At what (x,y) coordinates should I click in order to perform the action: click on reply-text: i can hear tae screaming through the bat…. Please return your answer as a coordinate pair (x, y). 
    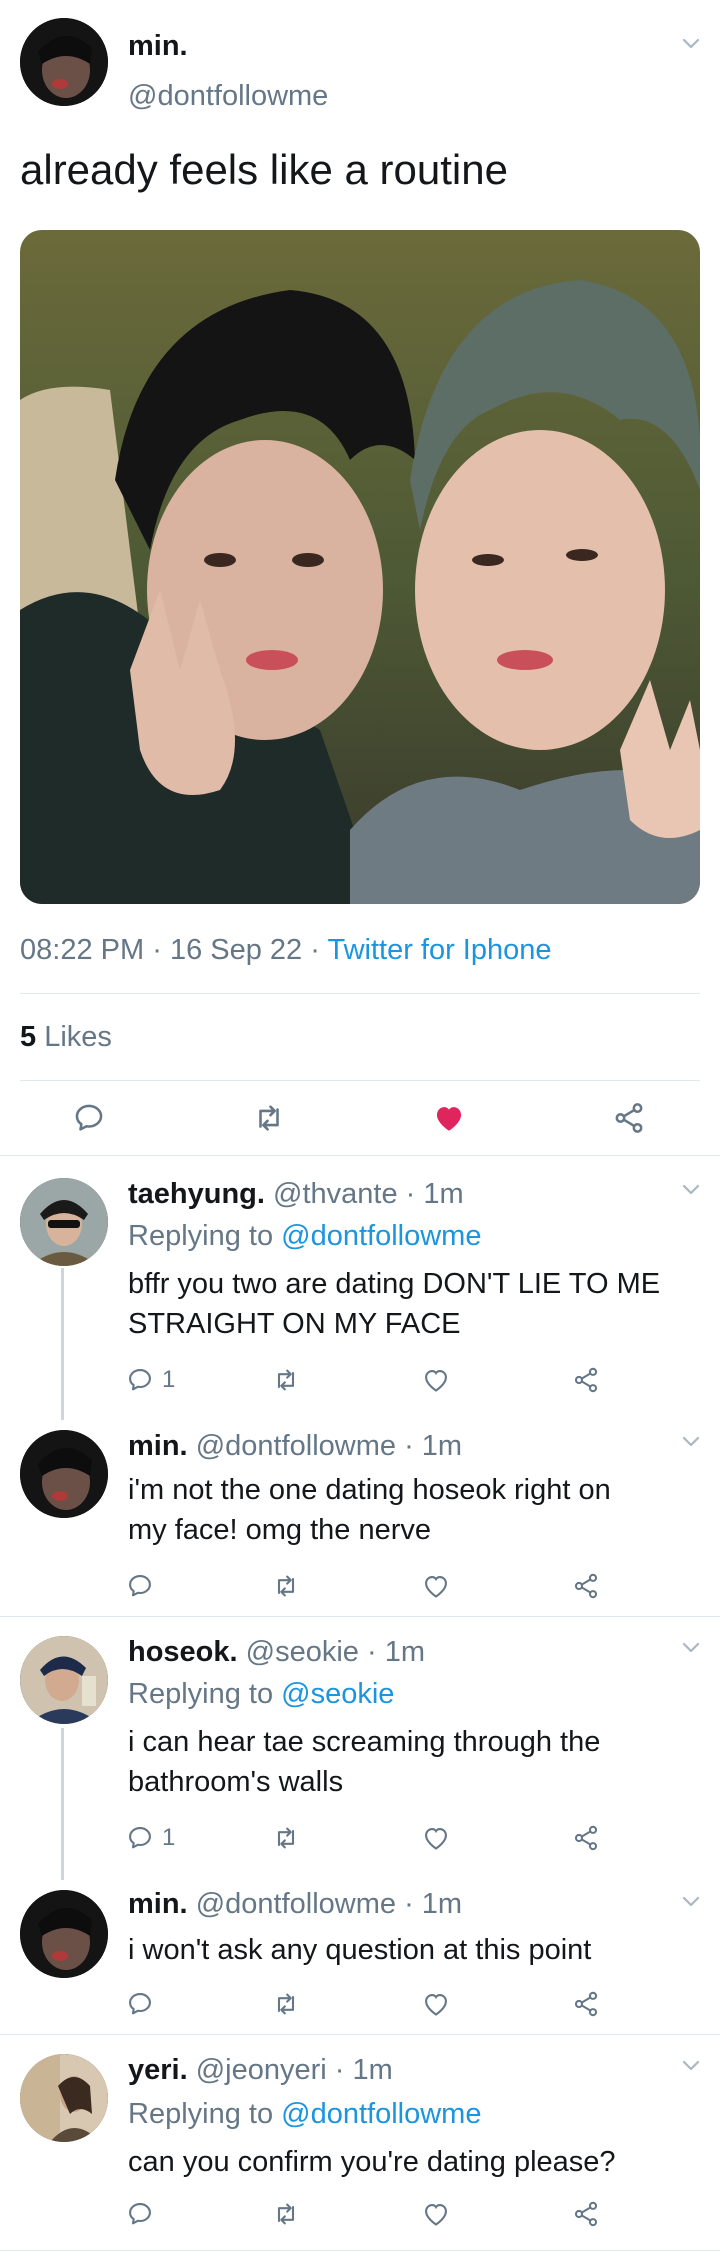
    Looking at the image, I should click on (364, 1762).